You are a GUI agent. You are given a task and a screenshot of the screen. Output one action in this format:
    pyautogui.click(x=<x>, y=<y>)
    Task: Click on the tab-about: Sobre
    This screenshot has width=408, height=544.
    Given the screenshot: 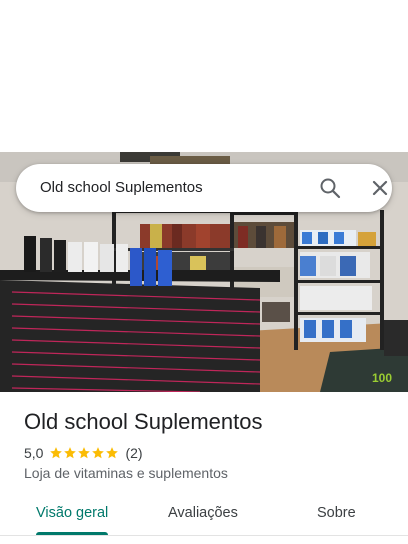 What is the action you would take?
    pyautogui.click(x=336, y=513)
    